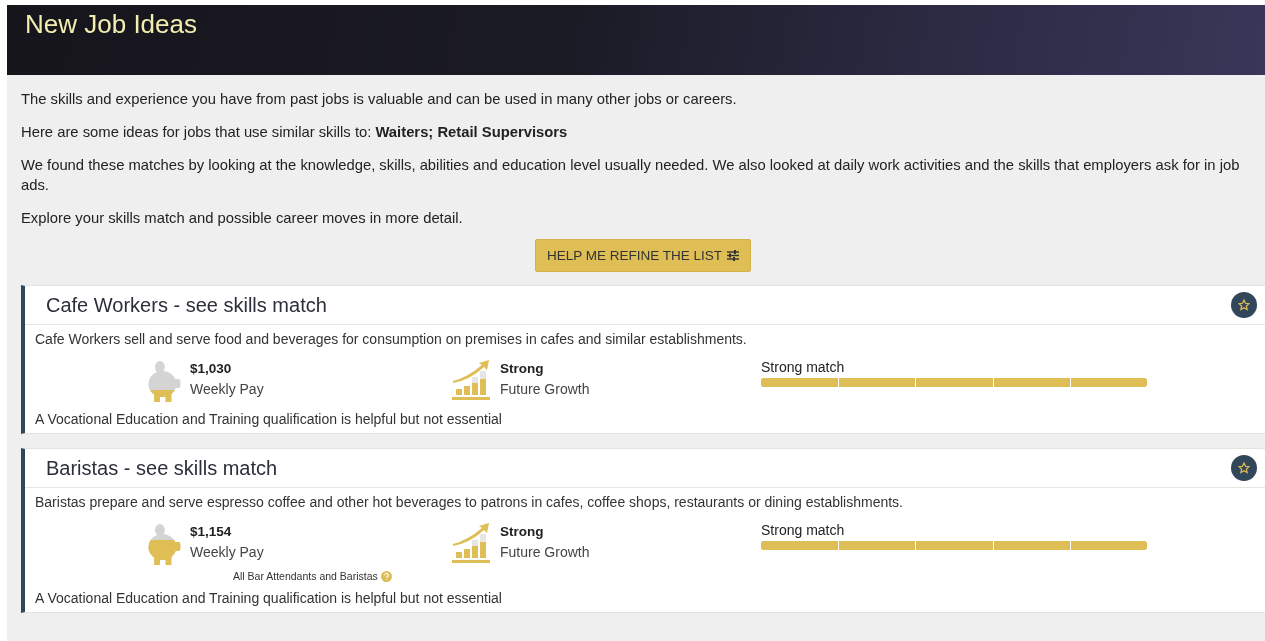 The height and width of the screenshot is (641, 1265). Describe the element at coordinates (305, 576) in the screenshot. I see `pay-note: All Bar Attendants and Baristas` at that location.